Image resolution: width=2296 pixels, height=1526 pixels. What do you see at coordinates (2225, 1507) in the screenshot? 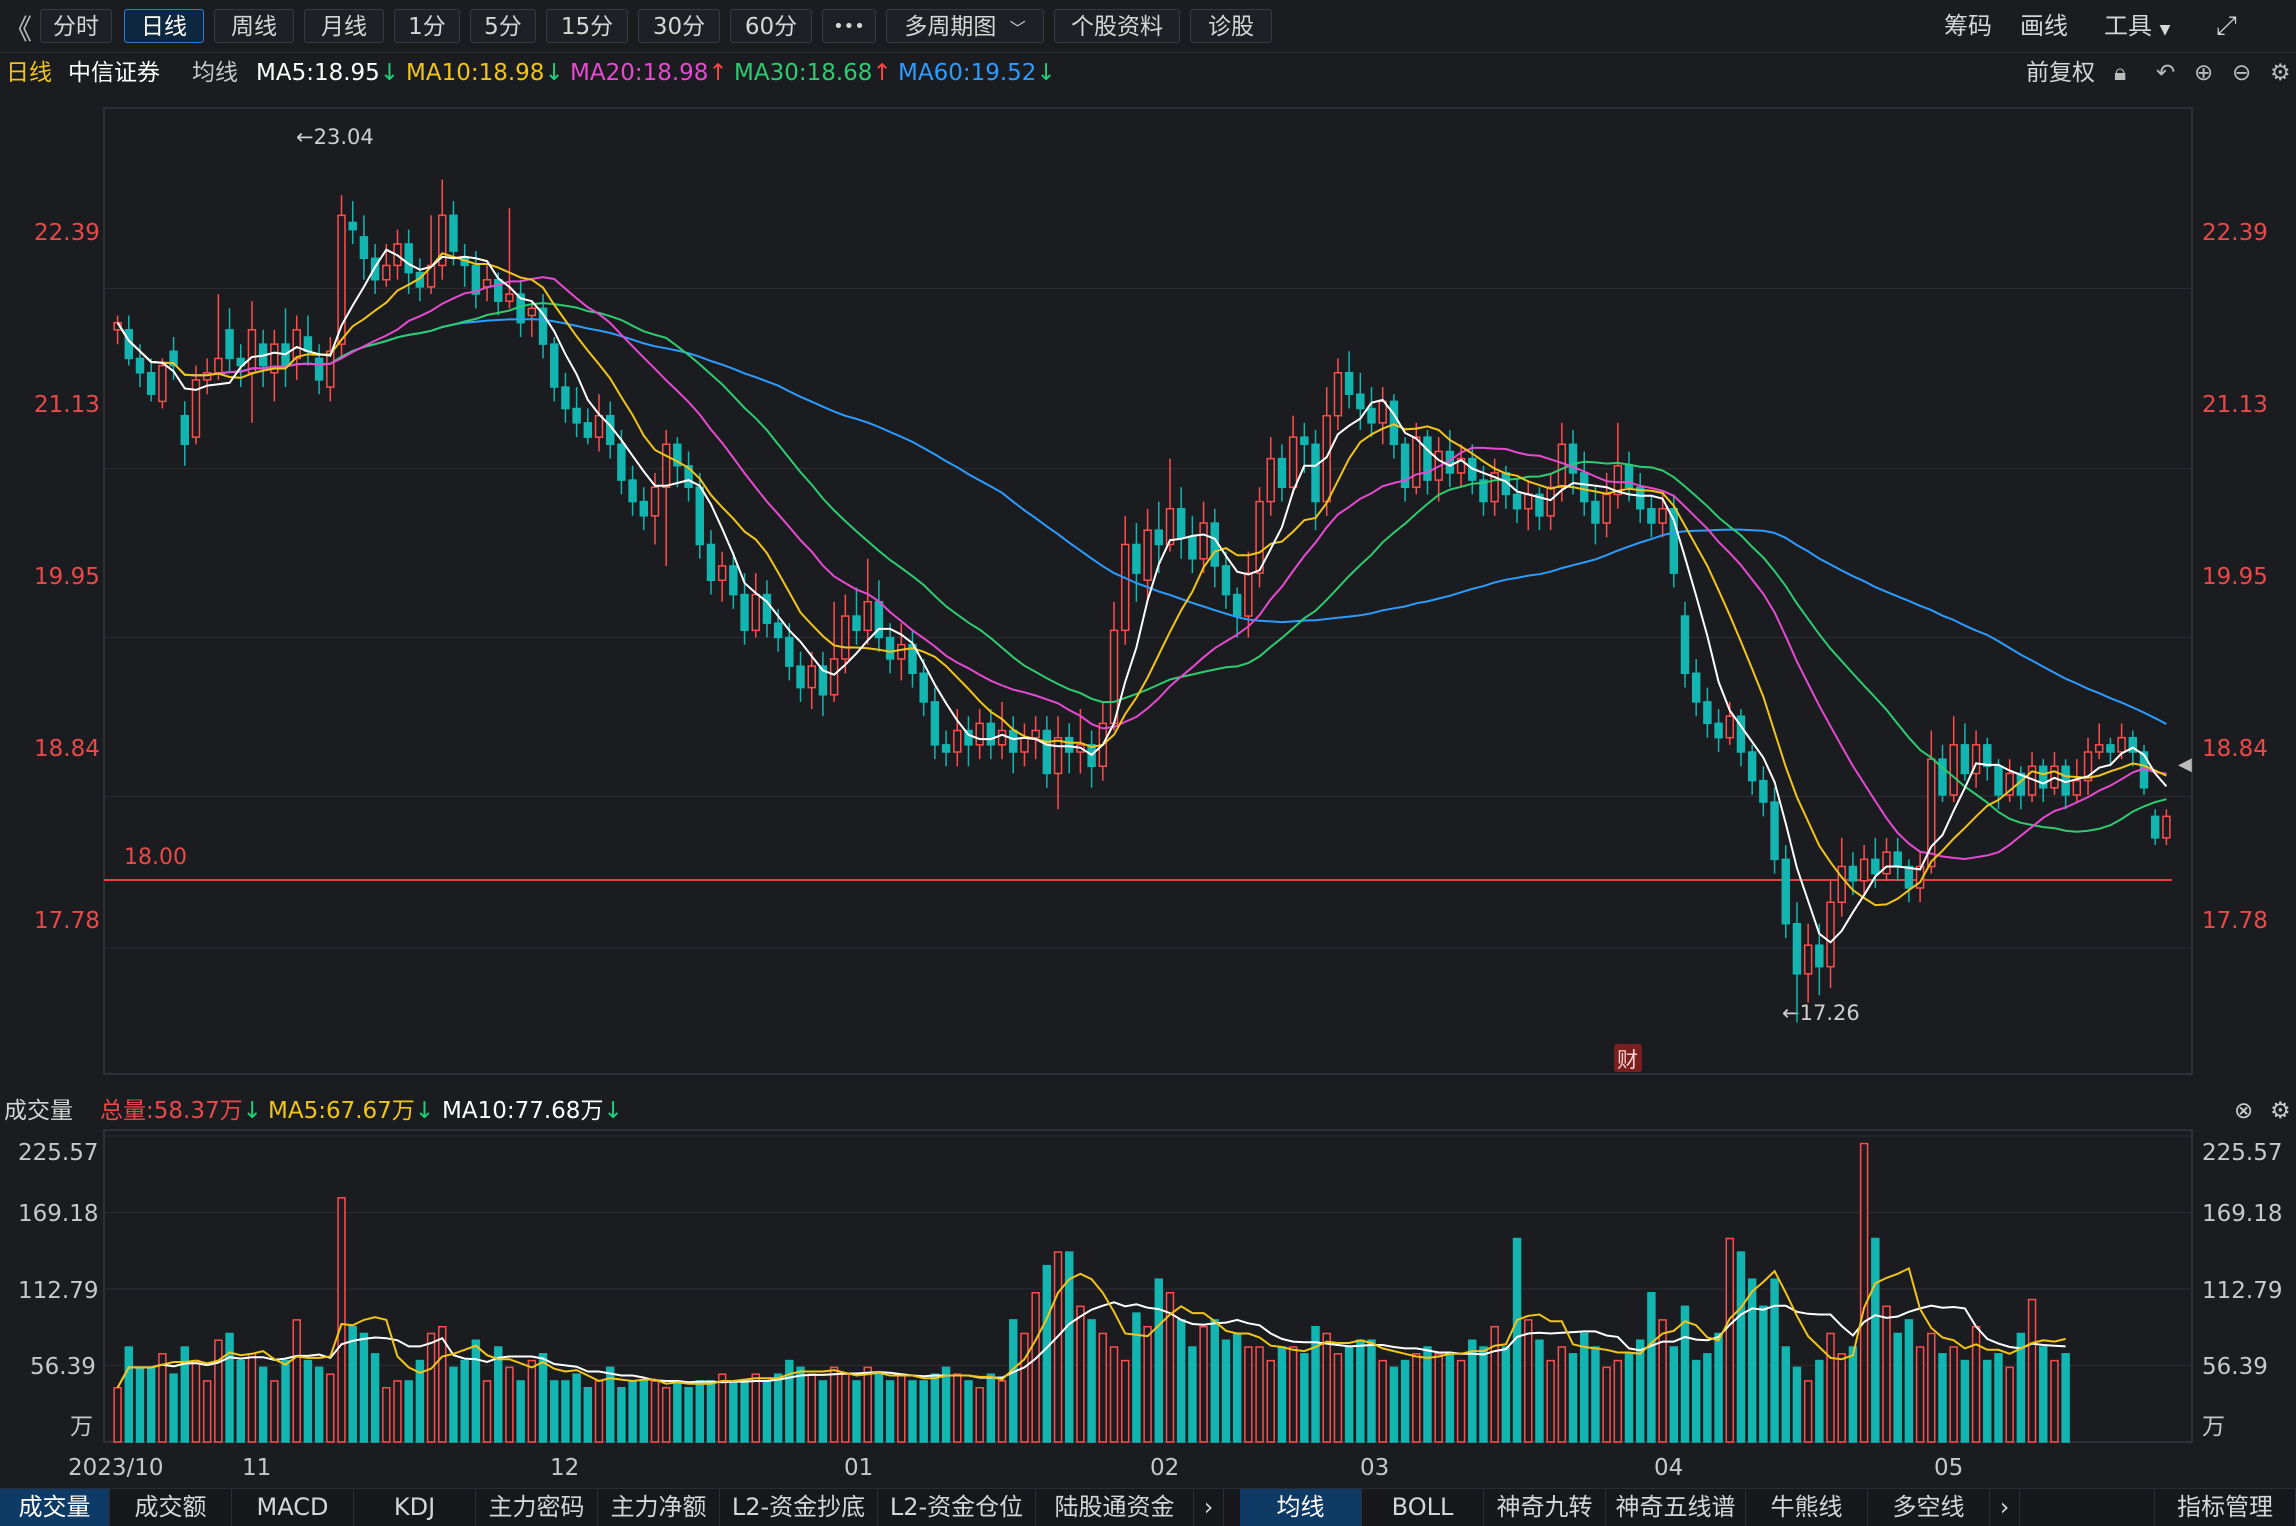
I see `indicator-manage-button: 指标管理` at bounding box center [2225, 1507].